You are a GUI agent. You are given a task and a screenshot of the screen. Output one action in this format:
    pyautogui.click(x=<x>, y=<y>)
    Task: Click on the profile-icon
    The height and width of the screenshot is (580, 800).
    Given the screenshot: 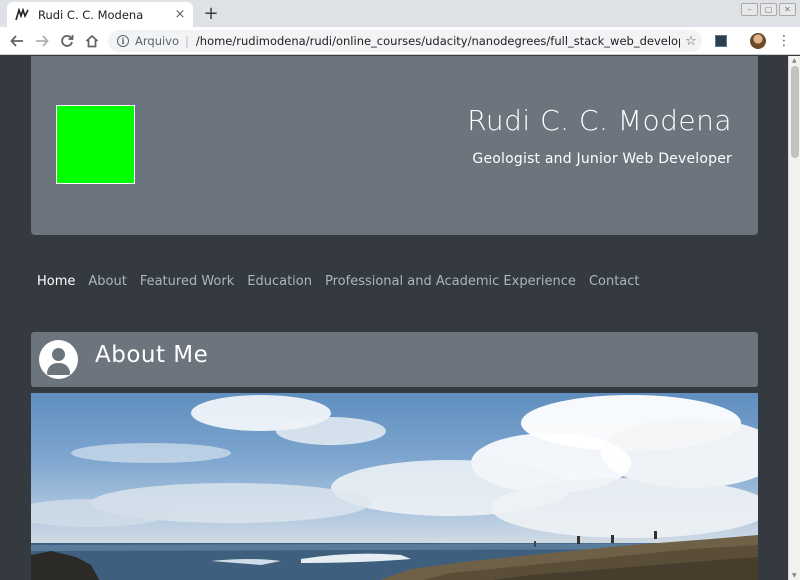 What is the action you would take?
    pyautogui.click(x=758, y=41)
    